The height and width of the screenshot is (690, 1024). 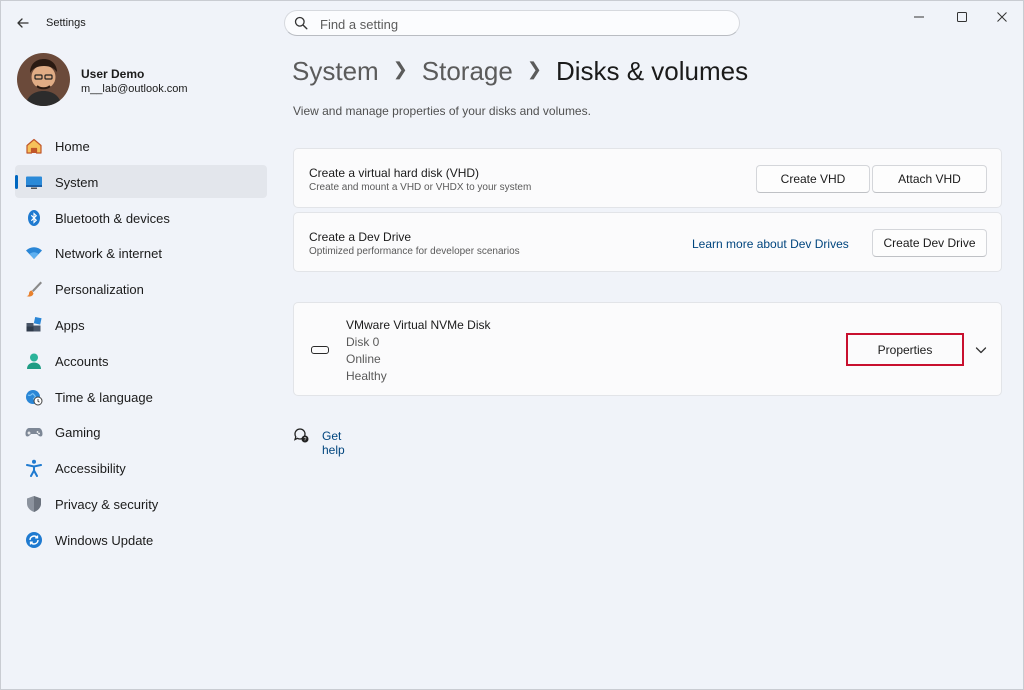 I want to click on close-icon, so click(x=1002, y=17).